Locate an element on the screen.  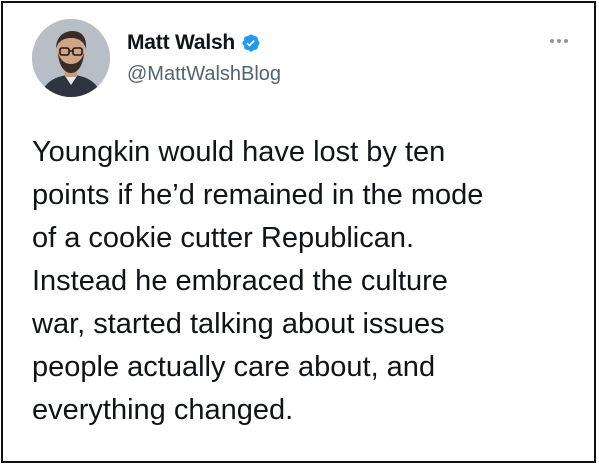
author-name-row: Matt Walsh is located at coordinates (194, 43).